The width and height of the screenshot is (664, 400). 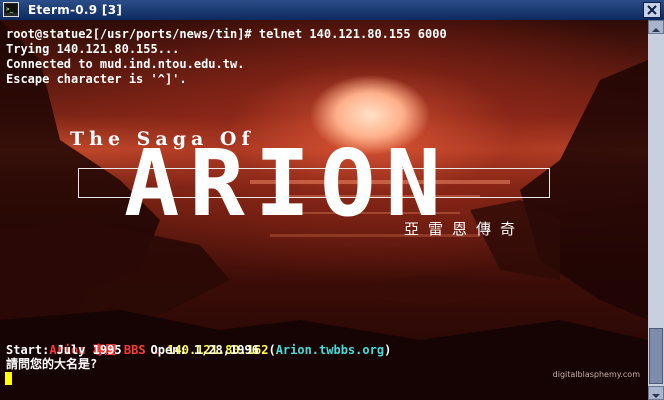 What do you see at coordinates (656, 393) in the screenshot?
I see `scroll-down-button` at bounding box center [656, 393].